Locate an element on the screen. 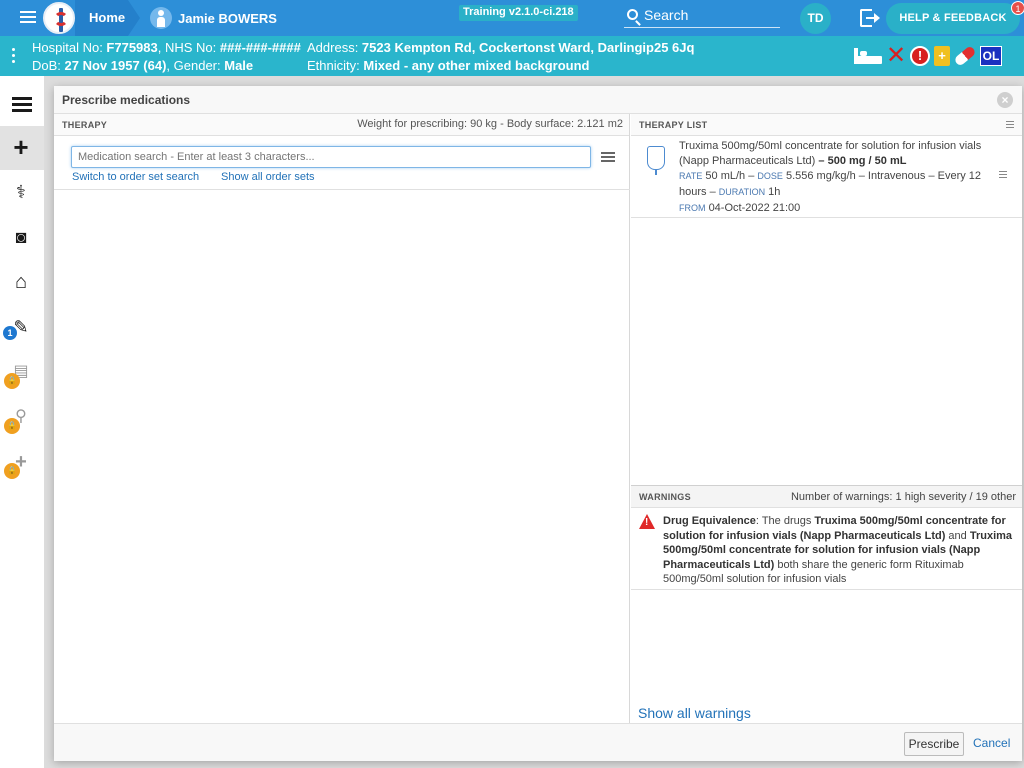 This screenshot has height=768, width=1024. home-label: Home is located at coordinates (107, 17).